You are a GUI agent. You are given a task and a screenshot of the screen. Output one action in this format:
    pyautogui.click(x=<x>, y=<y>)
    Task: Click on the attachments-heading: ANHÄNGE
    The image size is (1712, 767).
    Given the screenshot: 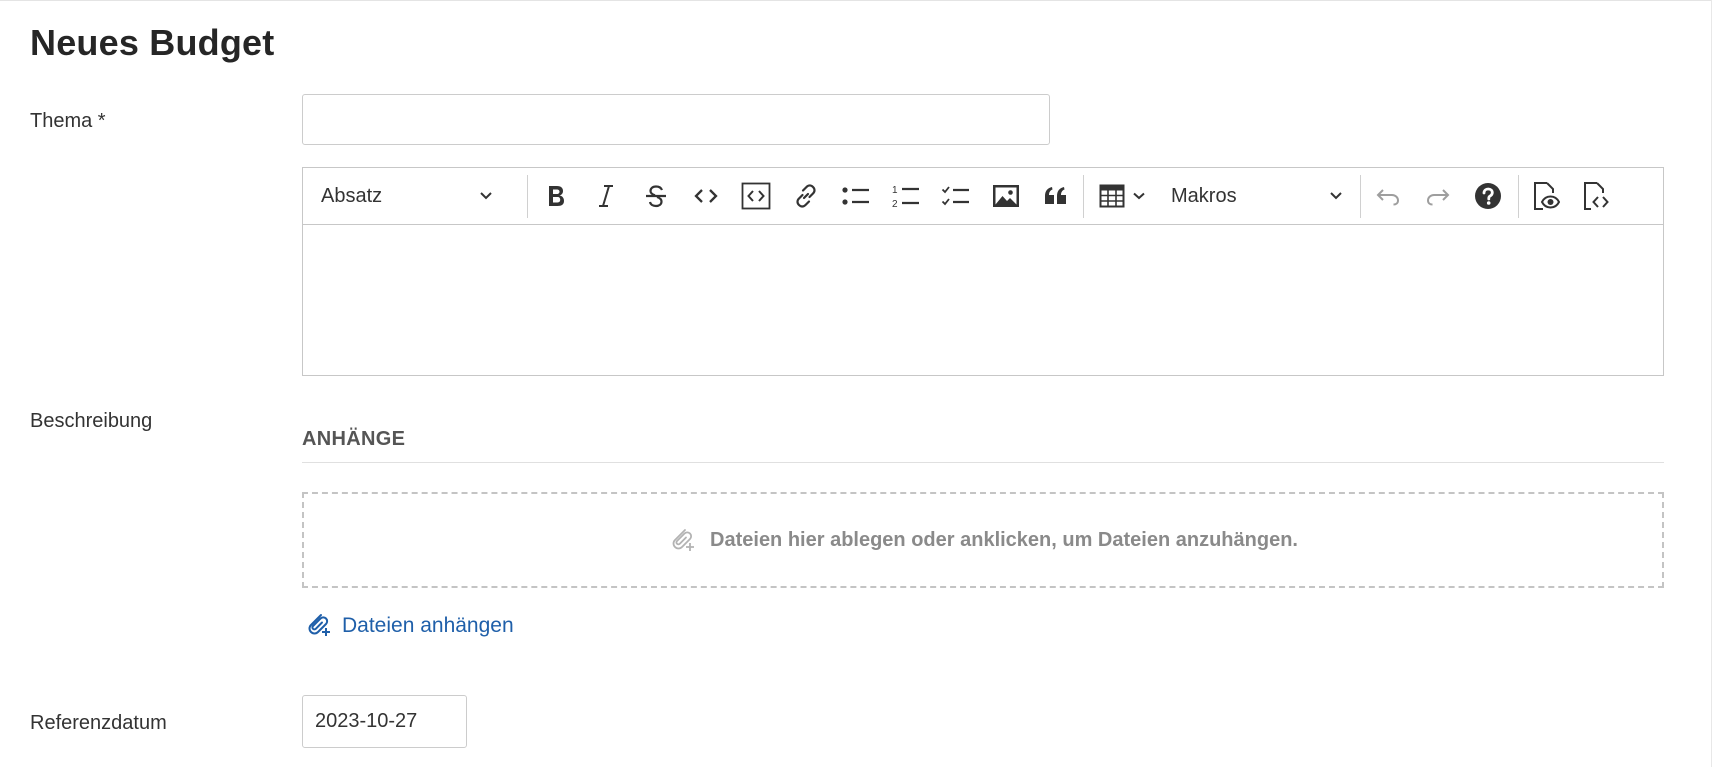 What is the action you would take?
    pyautogui.click(x=354, y=439)
    